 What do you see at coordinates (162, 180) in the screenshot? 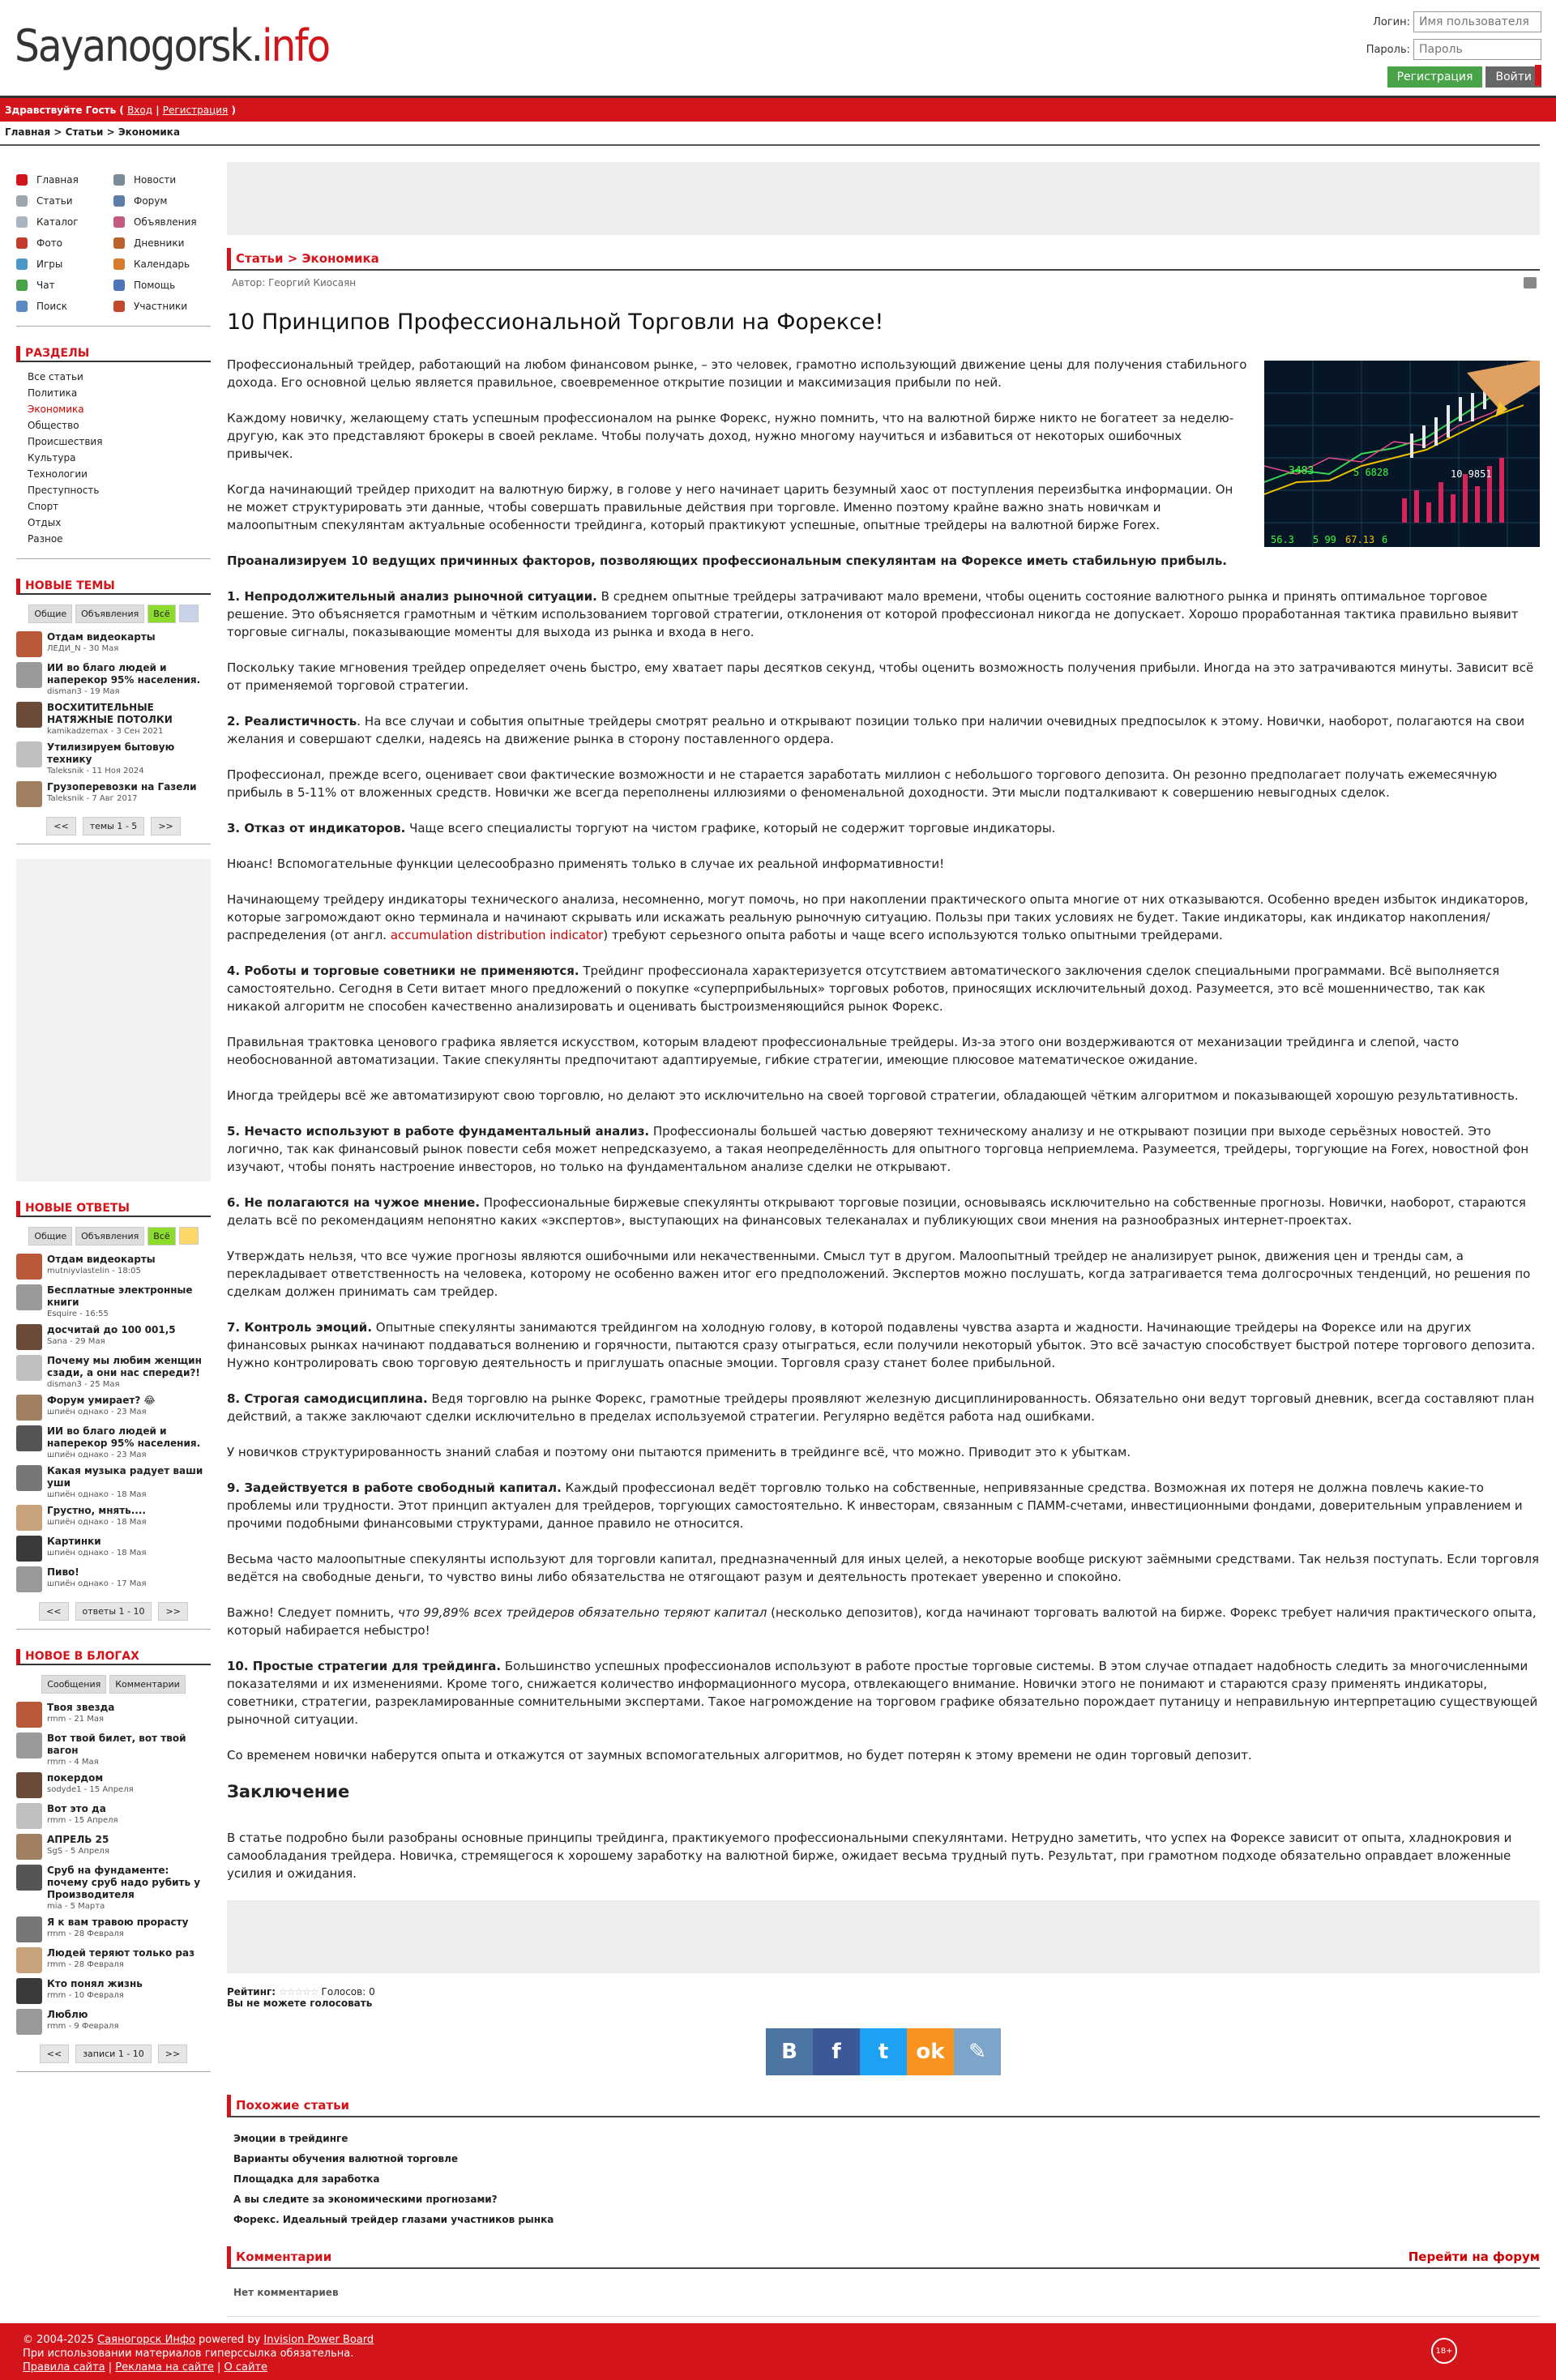
I see `menu-item-1: Новости` at bounding box center [162, 180].